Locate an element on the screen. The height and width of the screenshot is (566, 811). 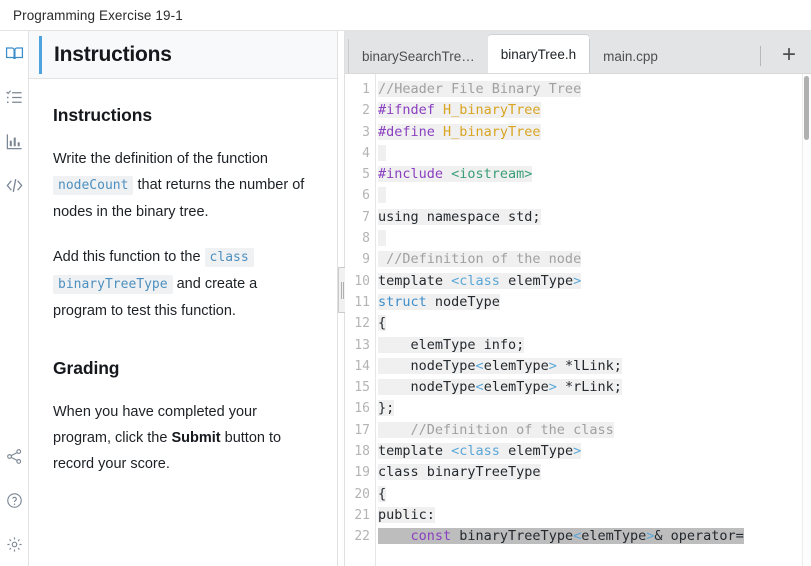
code-line: //Definition of the node is located at coordinates (594, 259).